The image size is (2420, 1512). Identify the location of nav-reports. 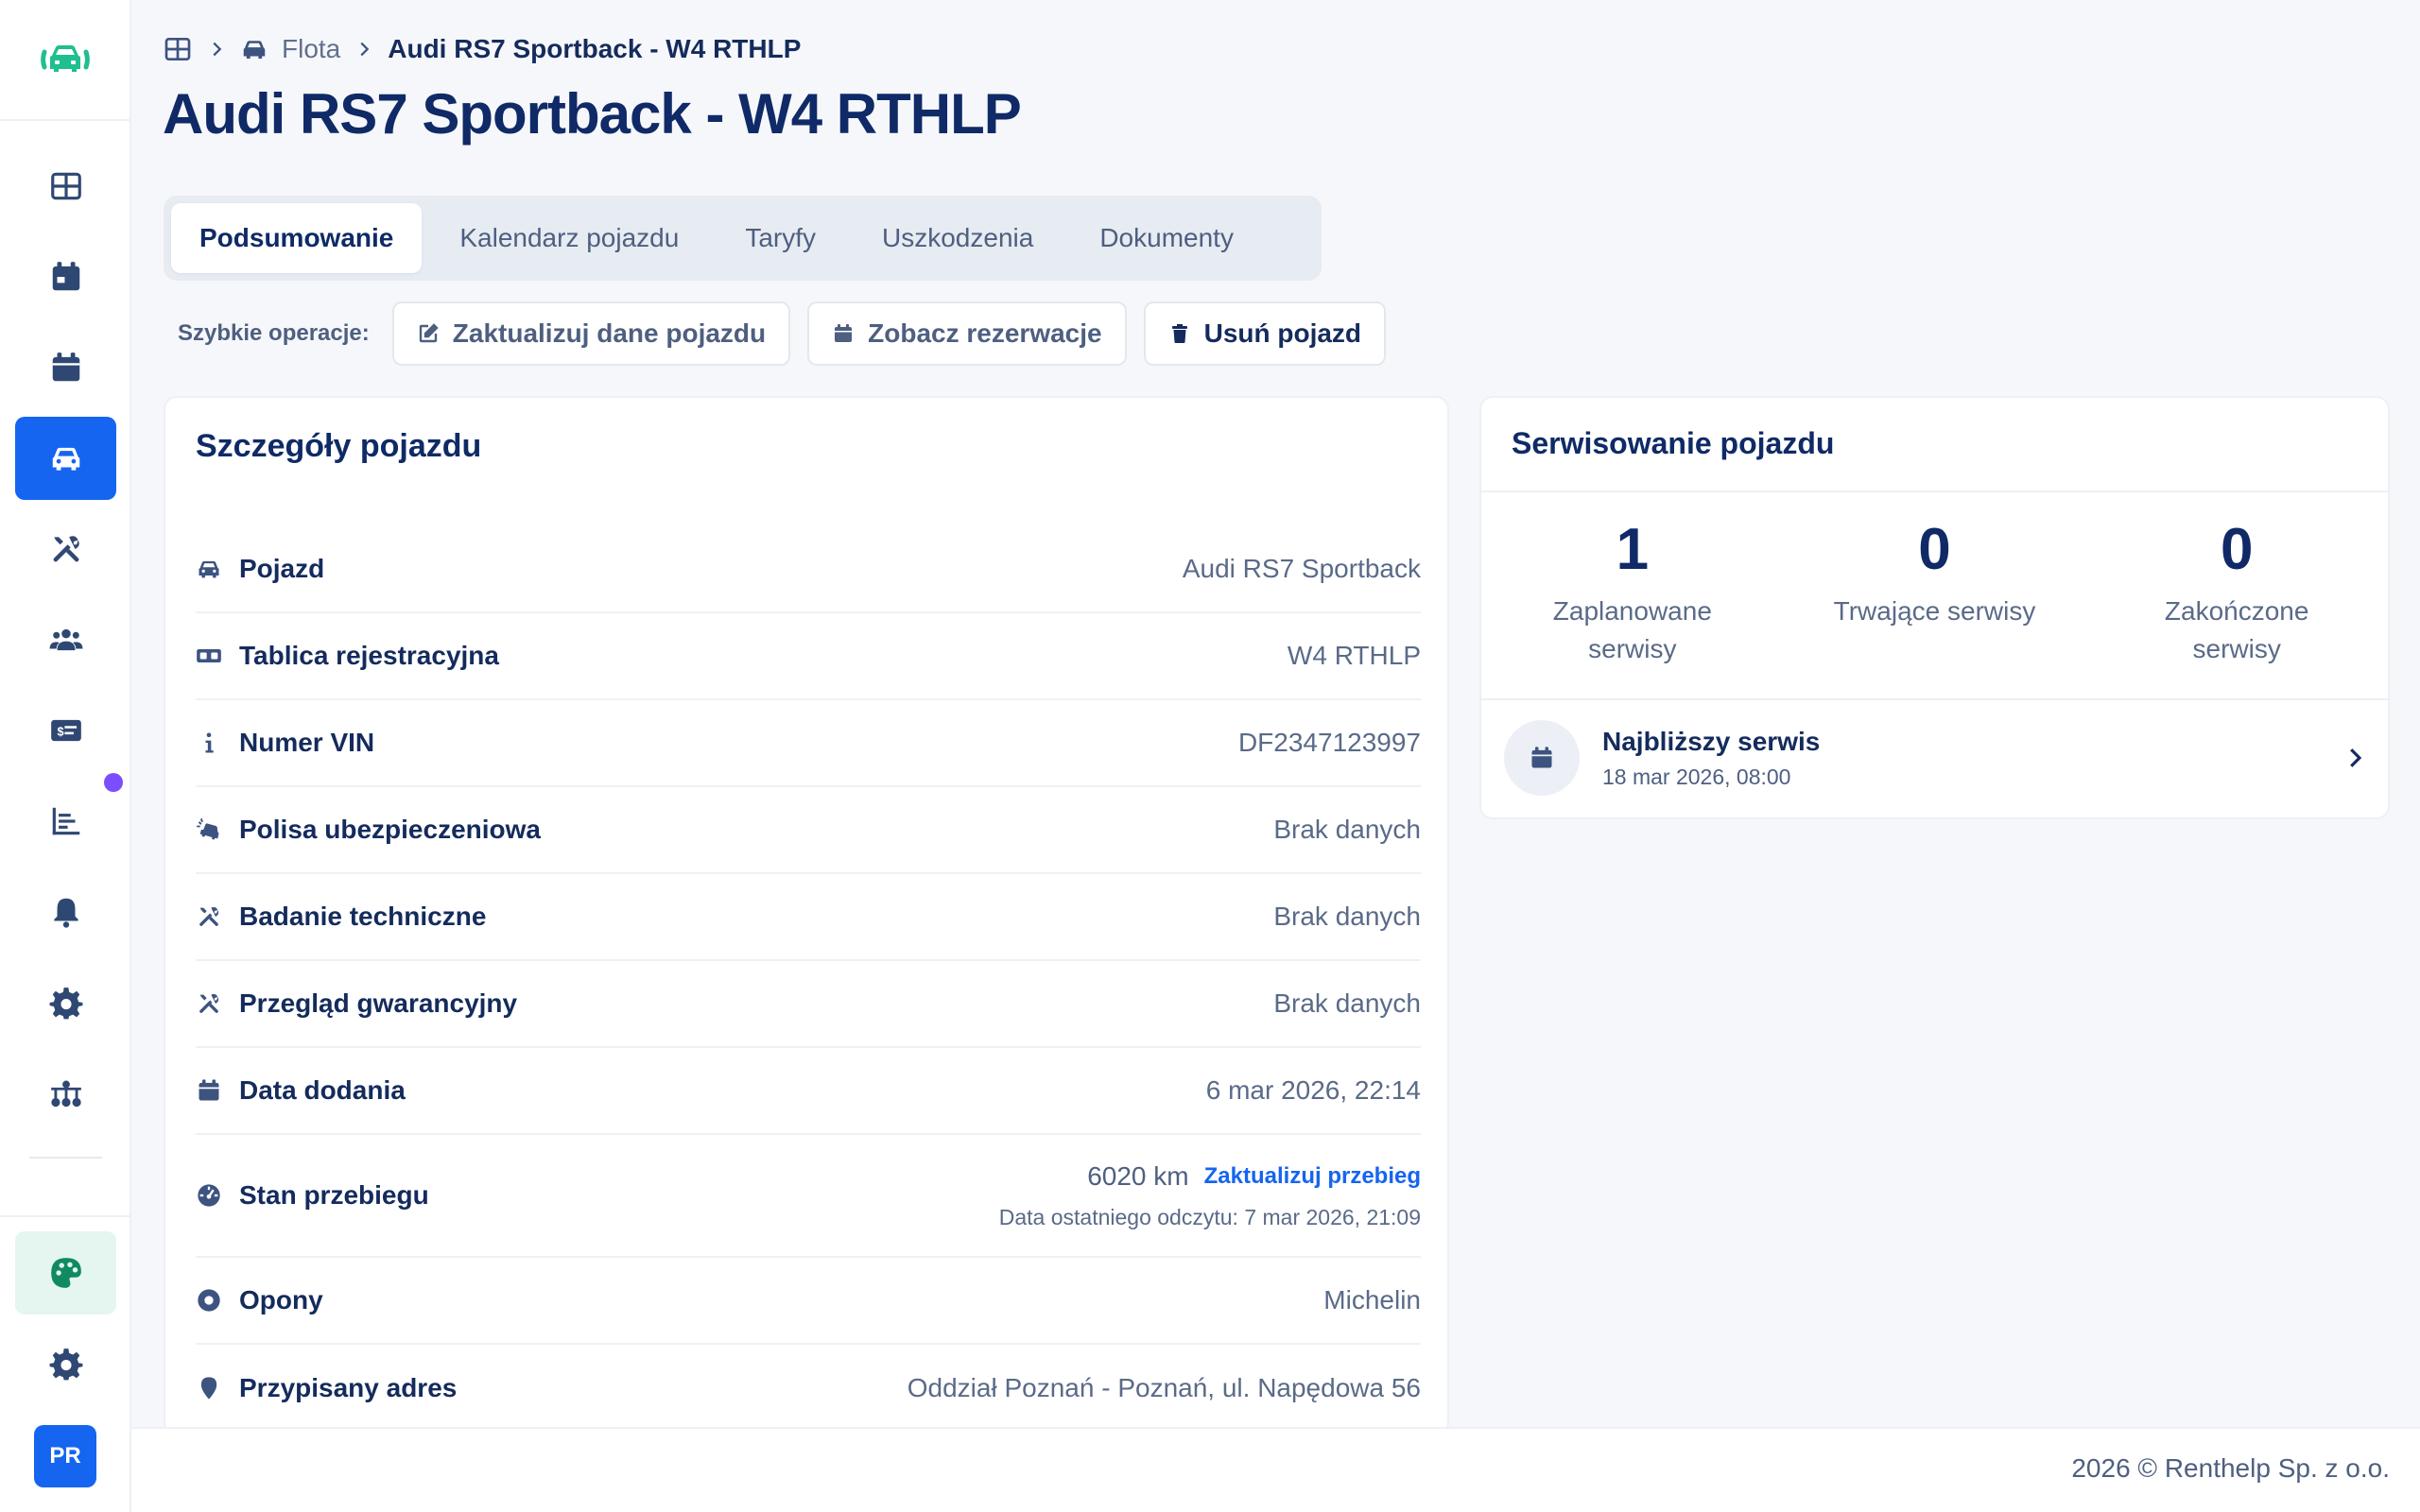
(65, 821).